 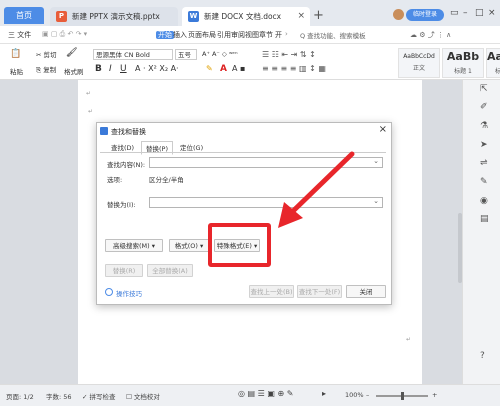 What do you see at coordinates (24, 15) in the screenshot?
I see `tab-home: 首页` at bounding box center [24, 15].